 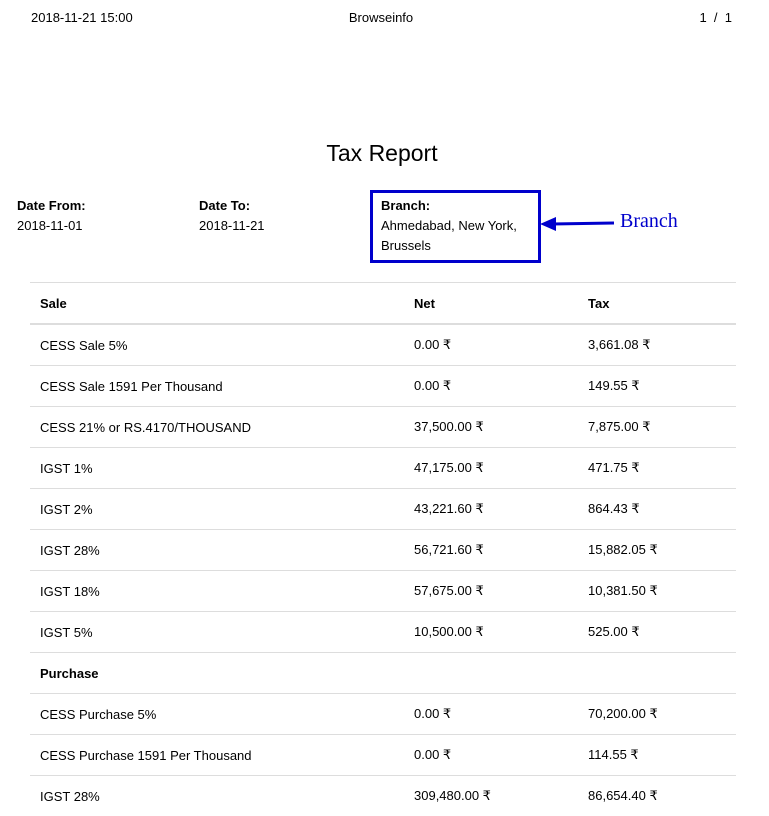 What do you see at coordinates (232, 206) in the screenshot?
I see `date-to-label: Date To:` at bounding box center [232, 206].